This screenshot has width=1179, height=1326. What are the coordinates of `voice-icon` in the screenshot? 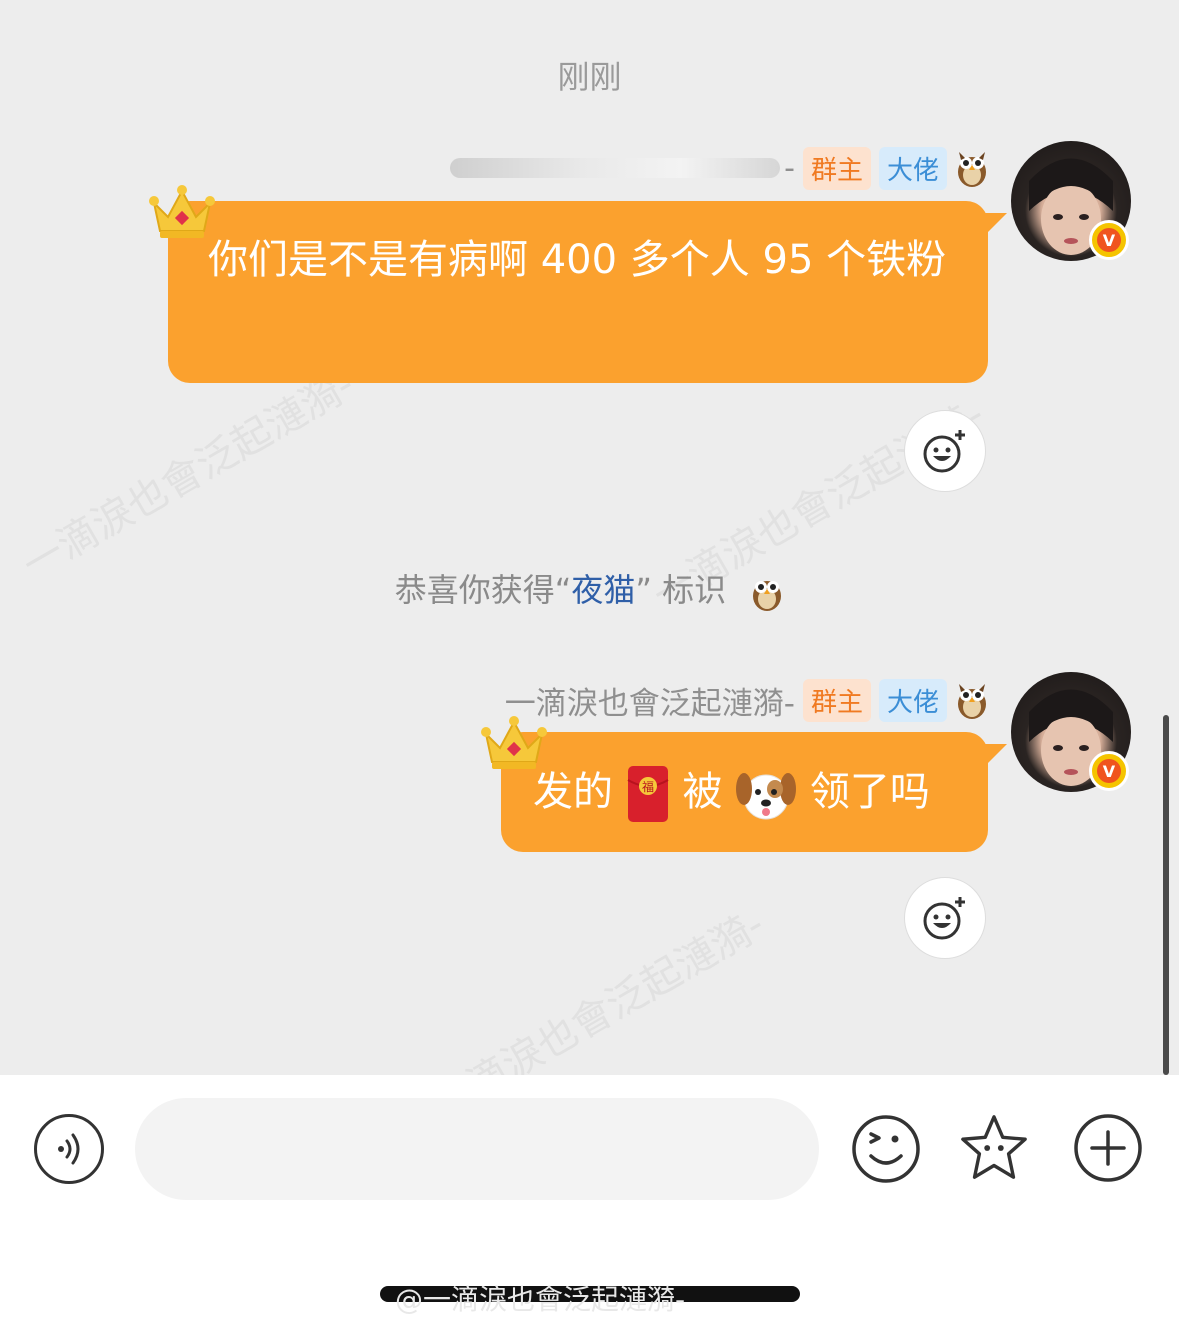 It's located at (69, 1149).